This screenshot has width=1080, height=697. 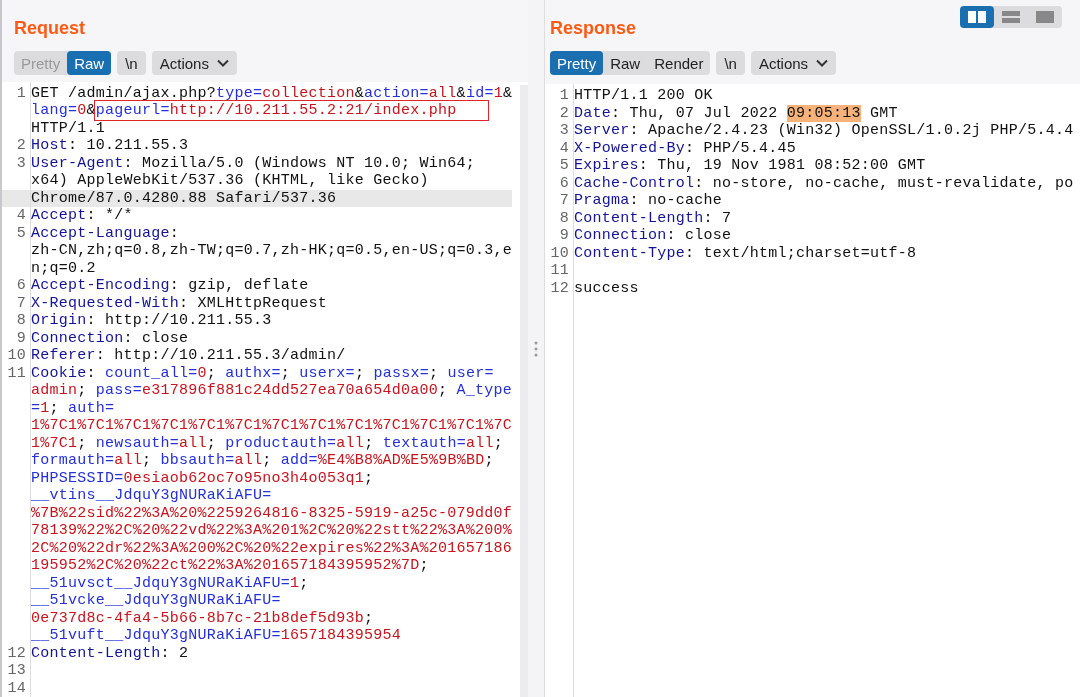 What do you see at coordinates (202, 618) in the screenshot?
I see `code-line: 0e737d8c-4fa4-5b66-8b7c-21b8def5d93b;` at bounding box center [202, 618].